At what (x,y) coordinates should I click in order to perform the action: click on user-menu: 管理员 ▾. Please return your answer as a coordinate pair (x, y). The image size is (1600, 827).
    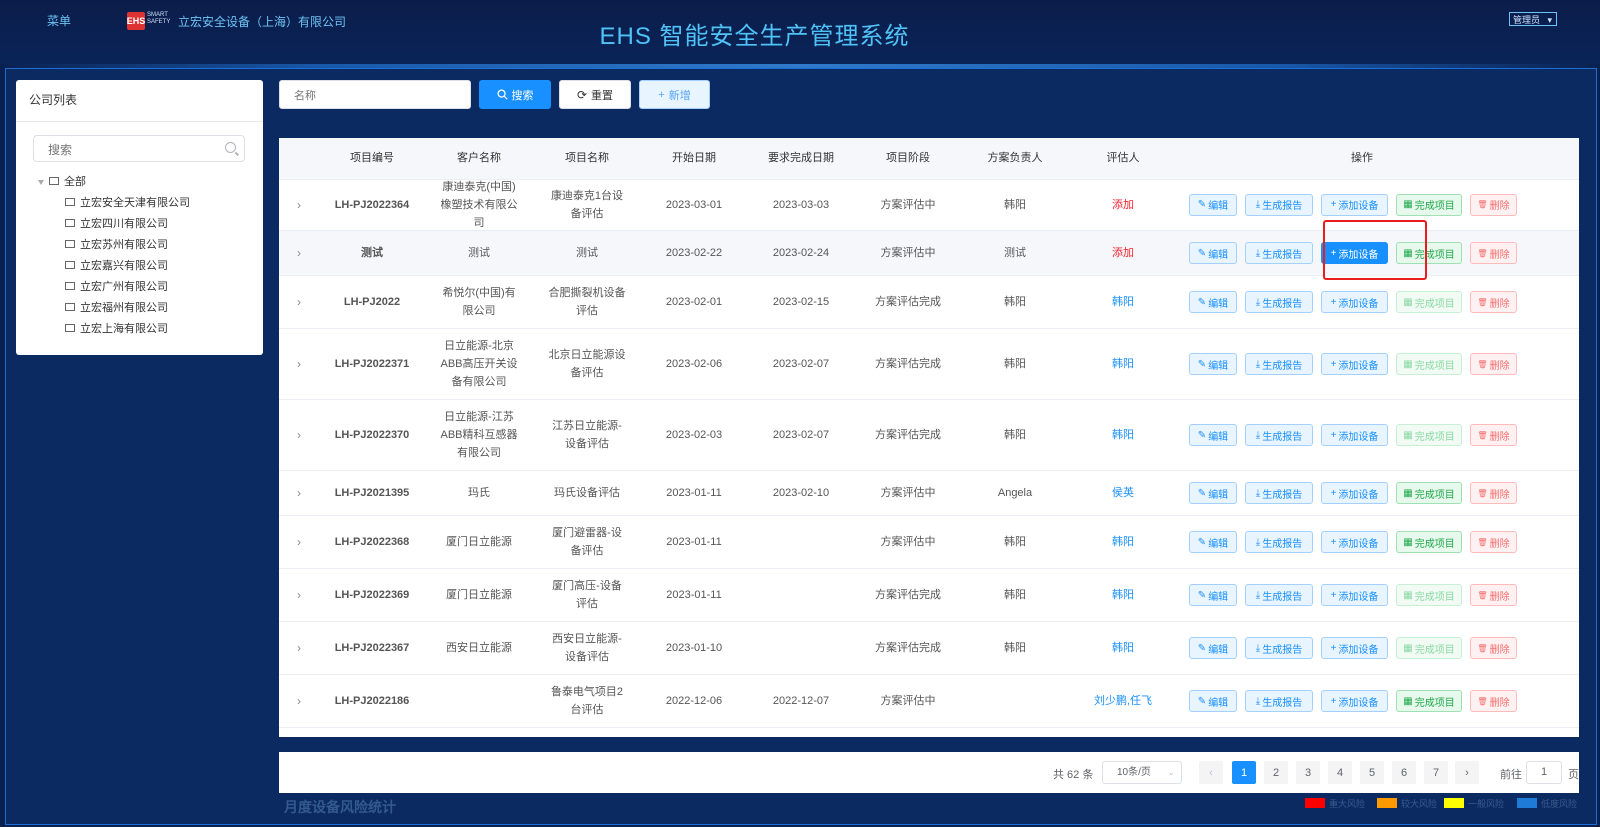
    Looking at the image, I should click on (1533, 19).